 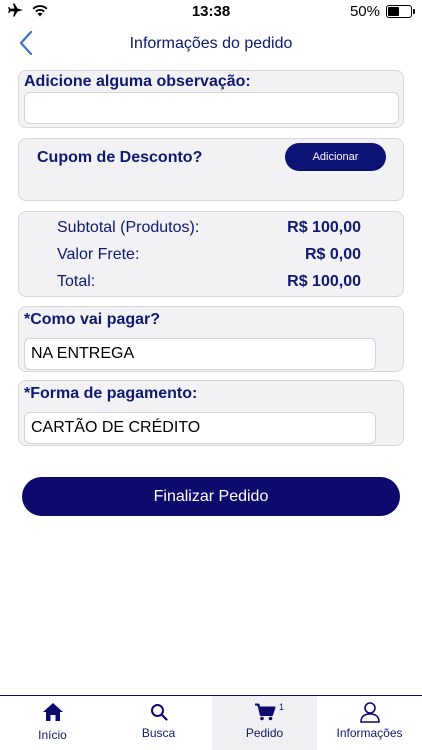 What do you see at coordinates (364, 11) in the screenshot?
I see `battery-percent: 50%` at bounding box center [364, 11].